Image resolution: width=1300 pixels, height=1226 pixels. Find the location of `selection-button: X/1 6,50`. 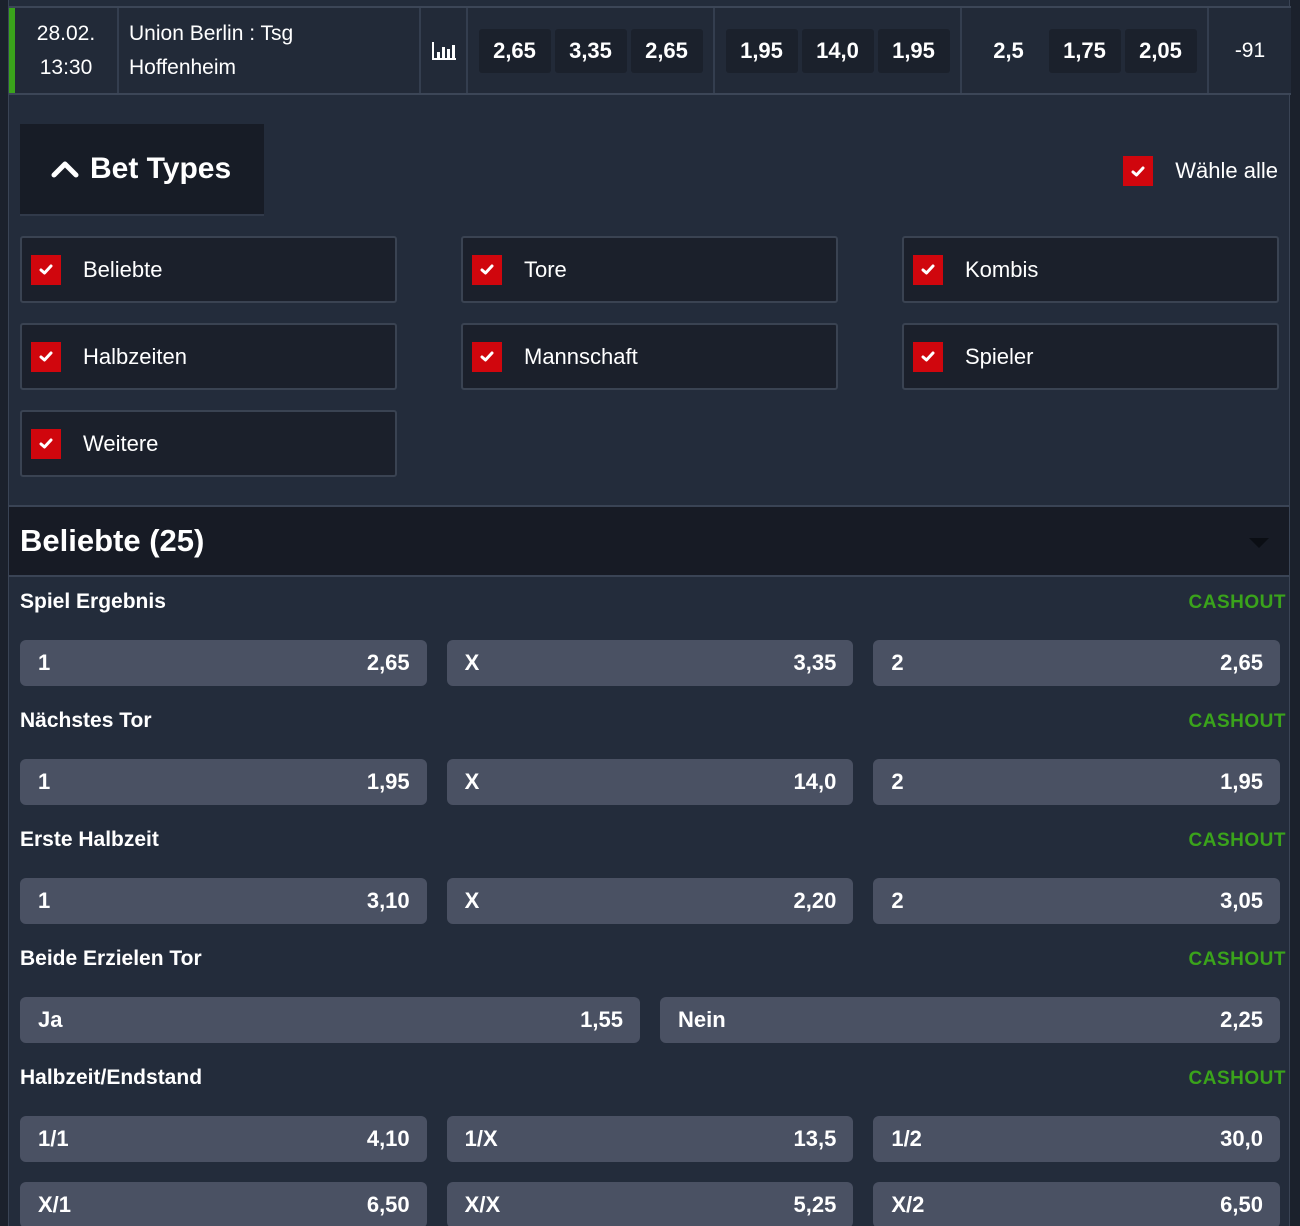

selection-button: X/1 6,50 is located at coordinates (223, 1204).